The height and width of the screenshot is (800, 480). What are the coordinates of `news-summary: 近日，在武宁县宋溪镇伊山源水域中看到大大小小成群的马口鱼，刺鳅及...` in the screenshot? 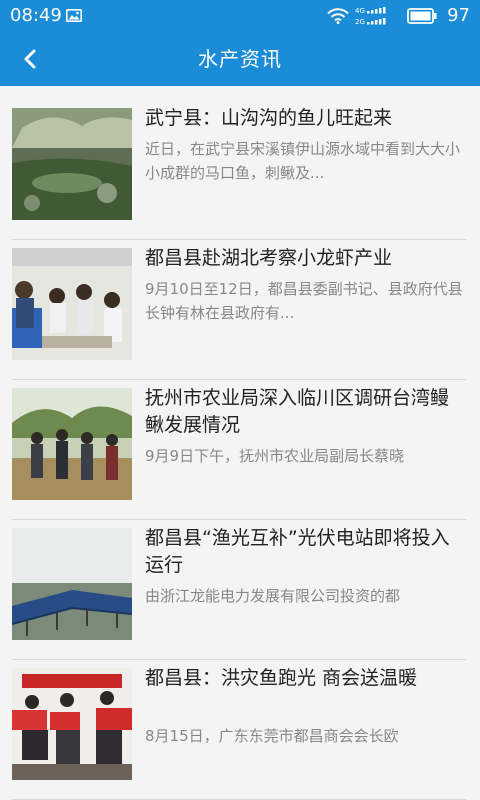 It's located at (303, 161).